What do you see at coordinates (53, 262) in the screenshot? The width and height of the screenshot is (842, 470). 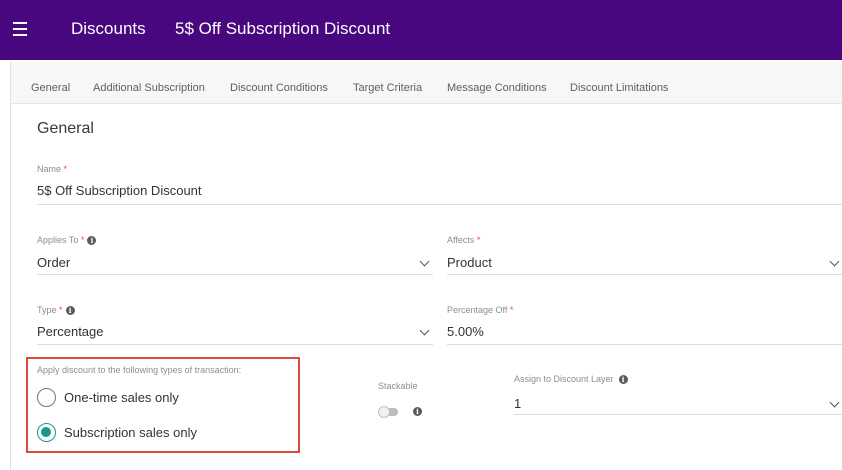 I see `applies-to-select: Order` at bounding box center [53, 262].